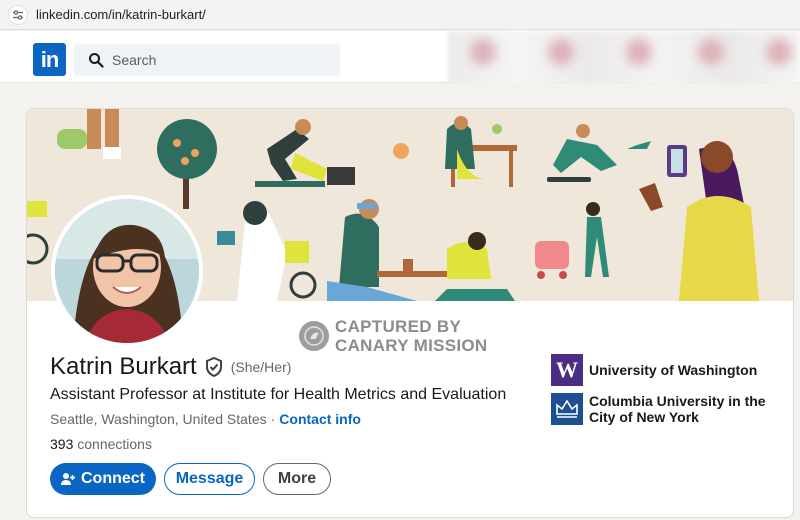 This screenshot has width=800, height=520. What do you see at coordinates (123, 366) in the screenshot?
I see `profile-name: Katrin Burkart` at bounding box center [123, 366].